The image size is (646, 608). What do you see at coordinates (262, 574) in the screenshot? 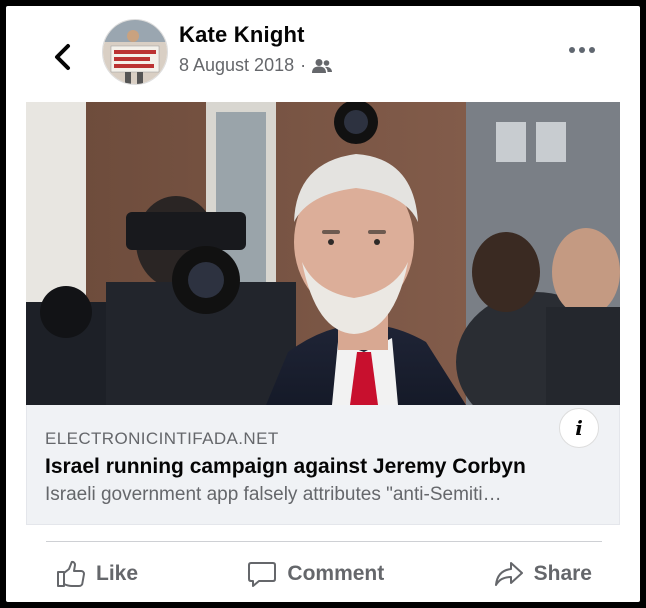
I see `comment-bubble-icon` at bounding box center [262, 574].